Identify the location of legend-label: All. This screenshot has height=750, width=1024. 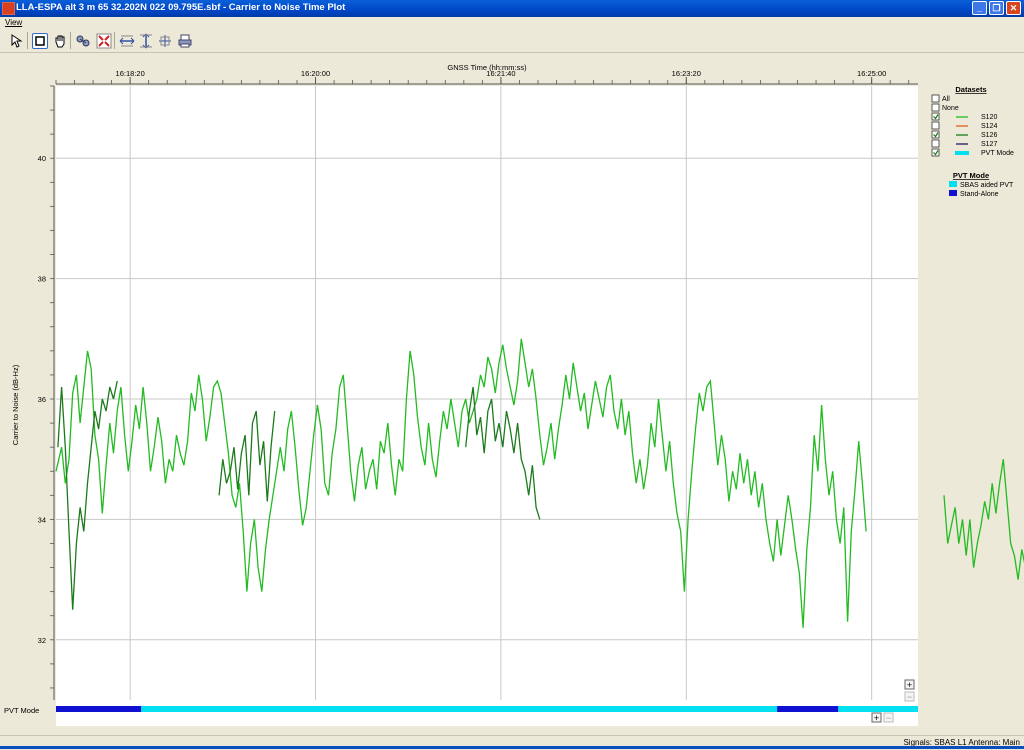
(946, 99).